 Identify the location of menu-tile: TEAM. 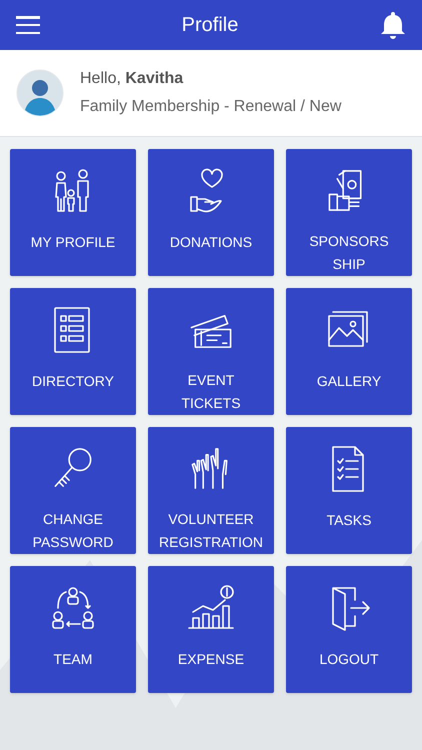
(73, 629).